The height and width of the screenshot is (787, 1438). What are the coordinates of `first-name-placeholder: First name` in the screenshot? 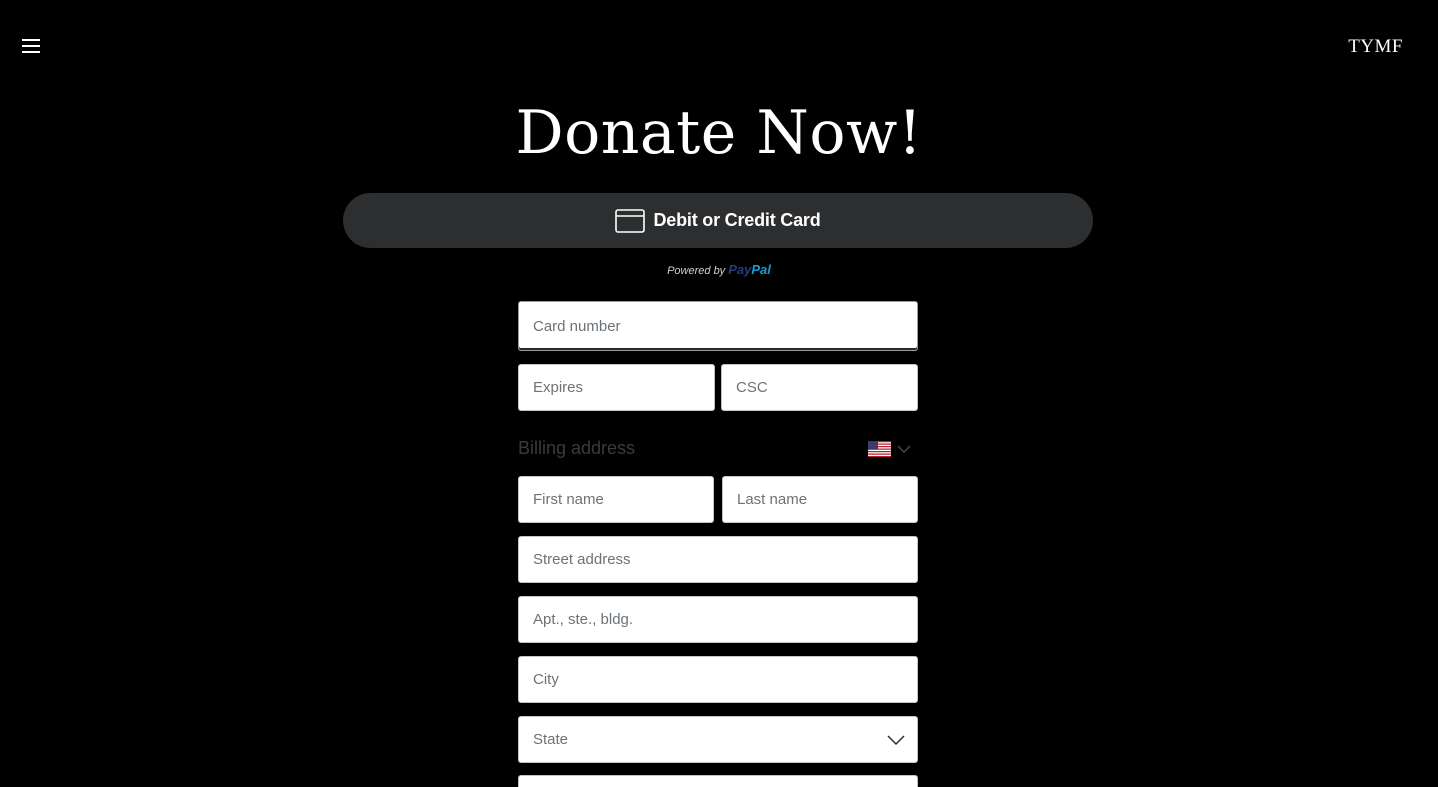 It's located at (568, 499).